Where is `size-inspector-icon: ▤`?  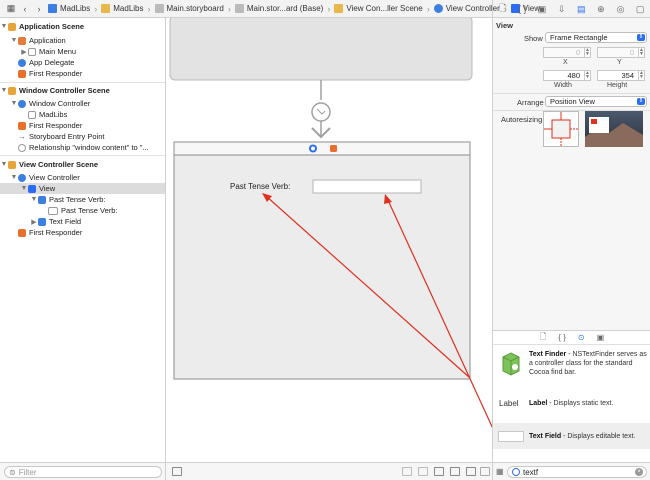 size-inspector-icon: ▤ is located at coordinates (581, 9).